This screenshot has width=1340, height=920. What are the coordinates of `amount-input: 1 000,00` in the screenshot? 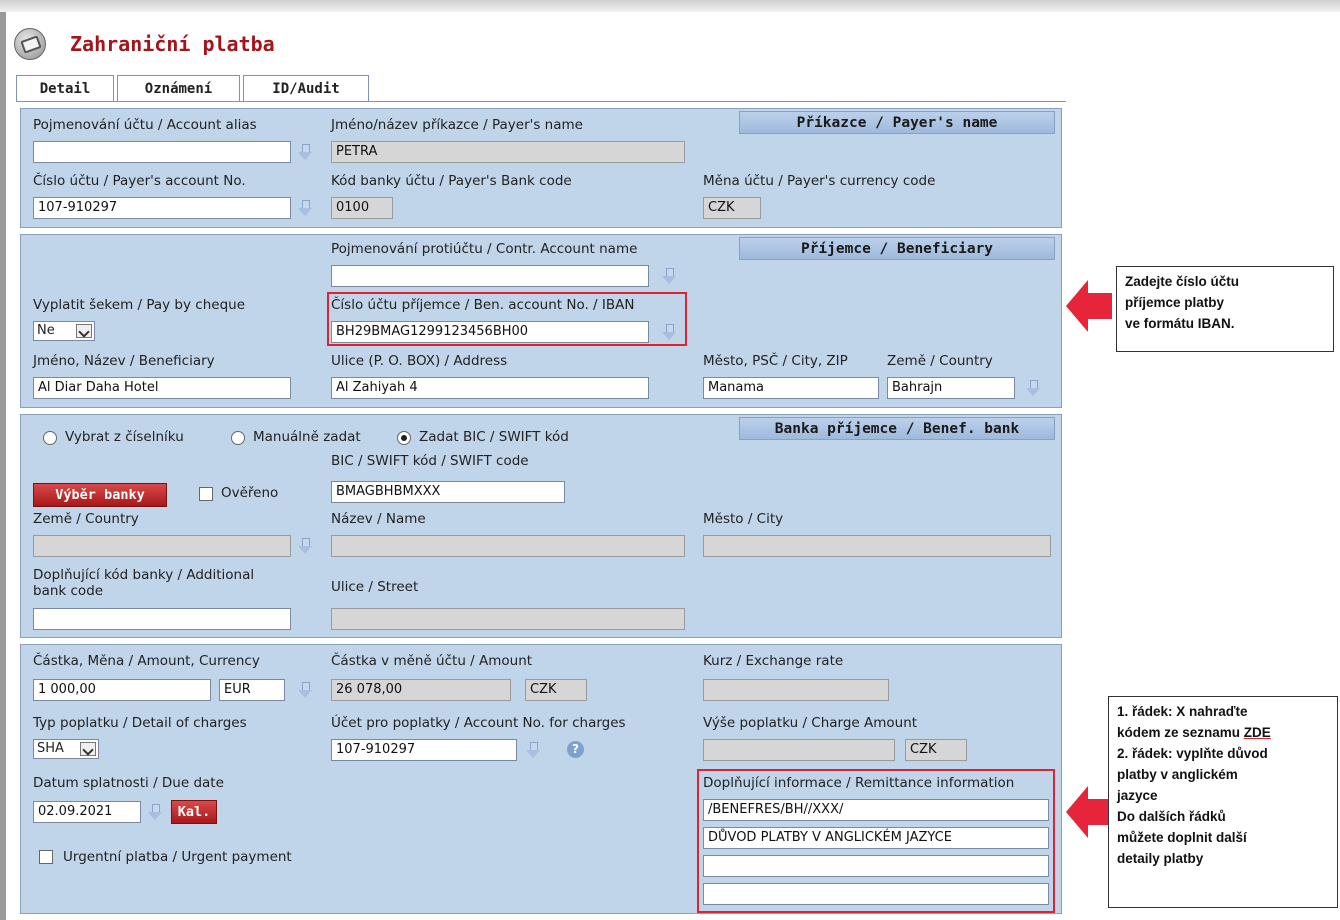 It's located at (122, 690).